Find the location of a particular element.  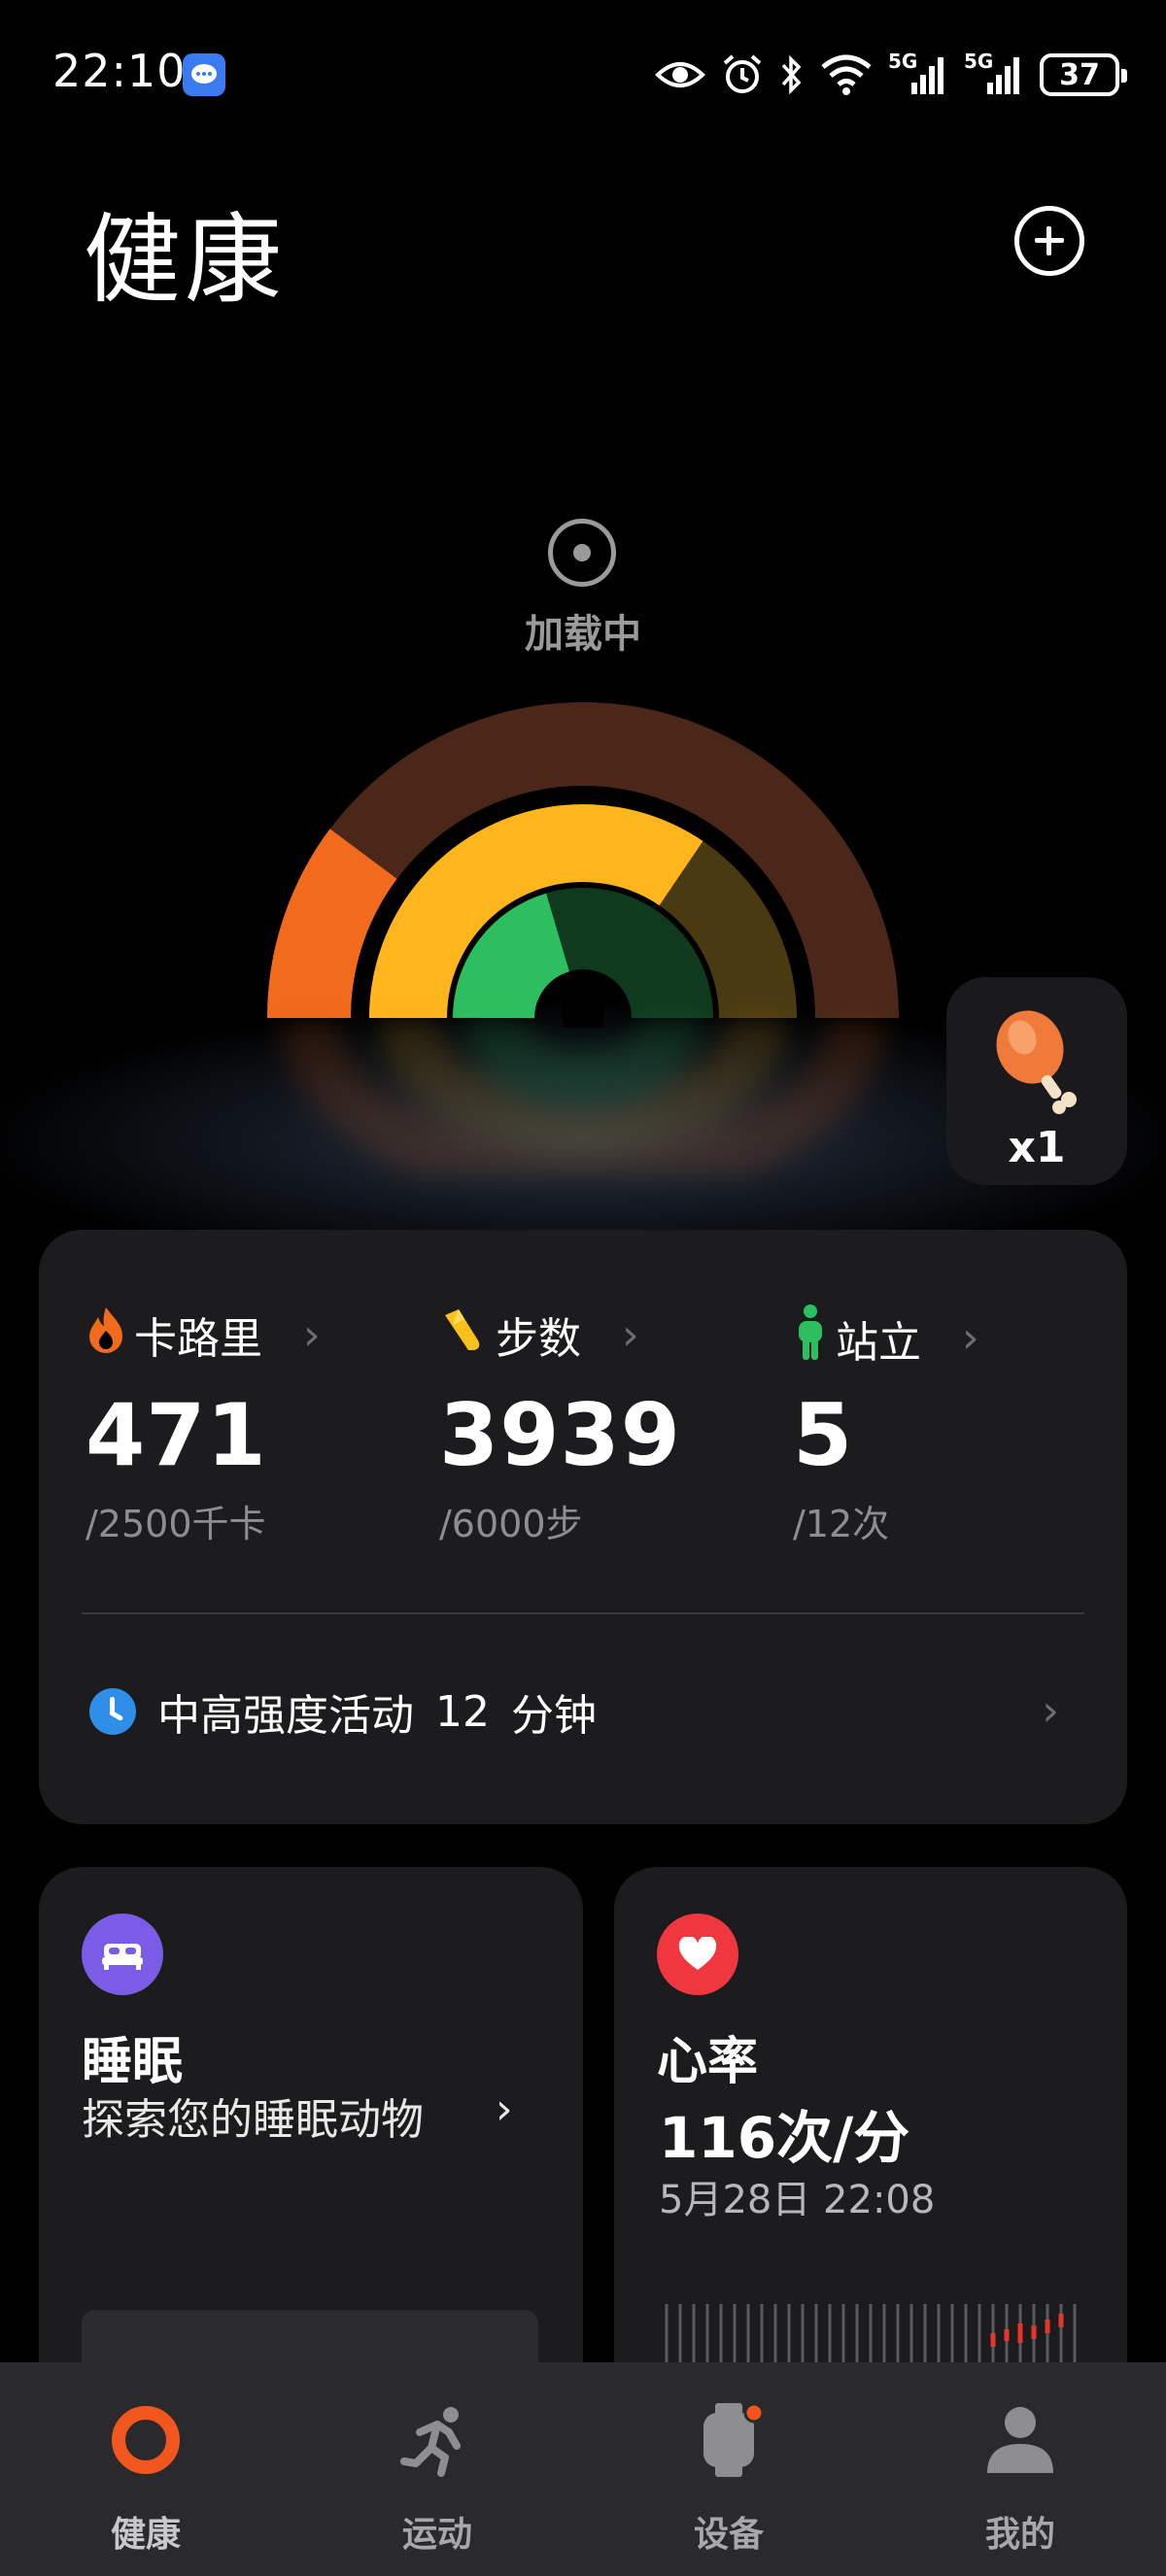

nav-exercise: 运动 is located at coordinates (437, 2469).